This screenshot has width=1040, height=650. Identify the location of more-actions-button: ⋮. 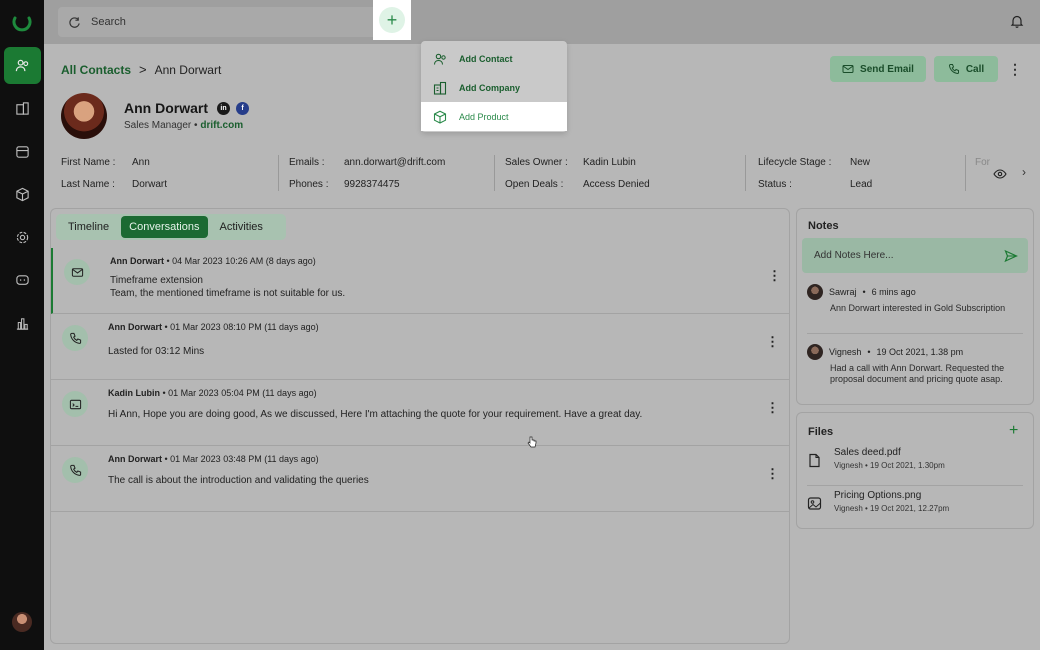
(1015, 69).